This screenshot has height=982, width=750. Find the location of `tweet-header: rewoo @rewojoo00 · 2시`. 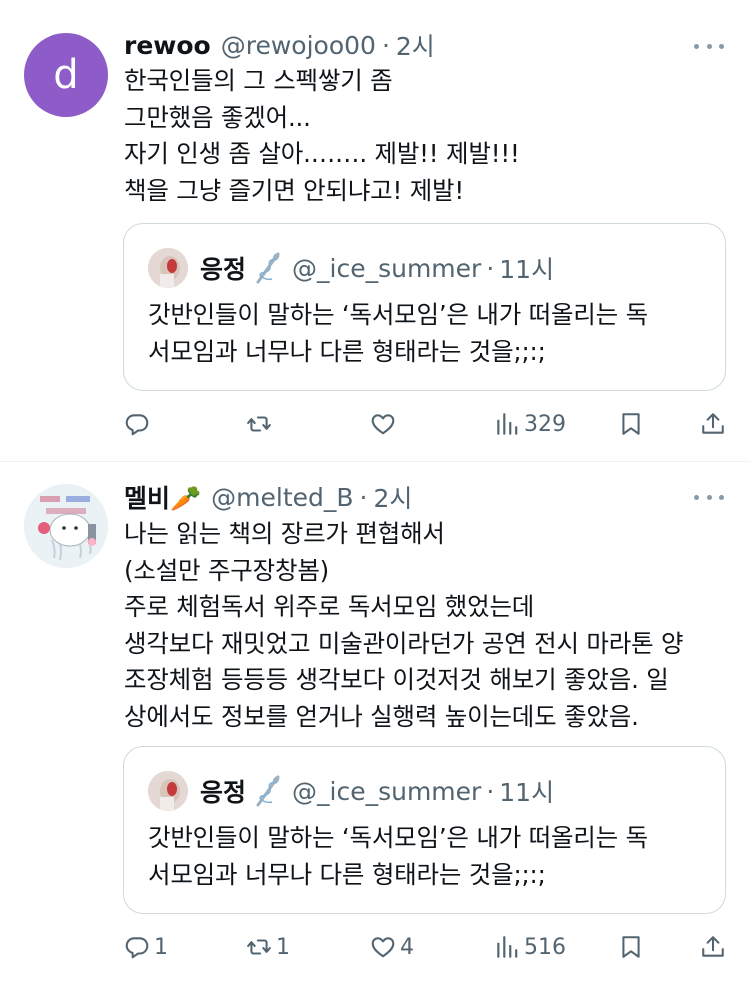

tweet-header: rewoo @rewojoo00 · 2시 is located at coordinates (279, 45).